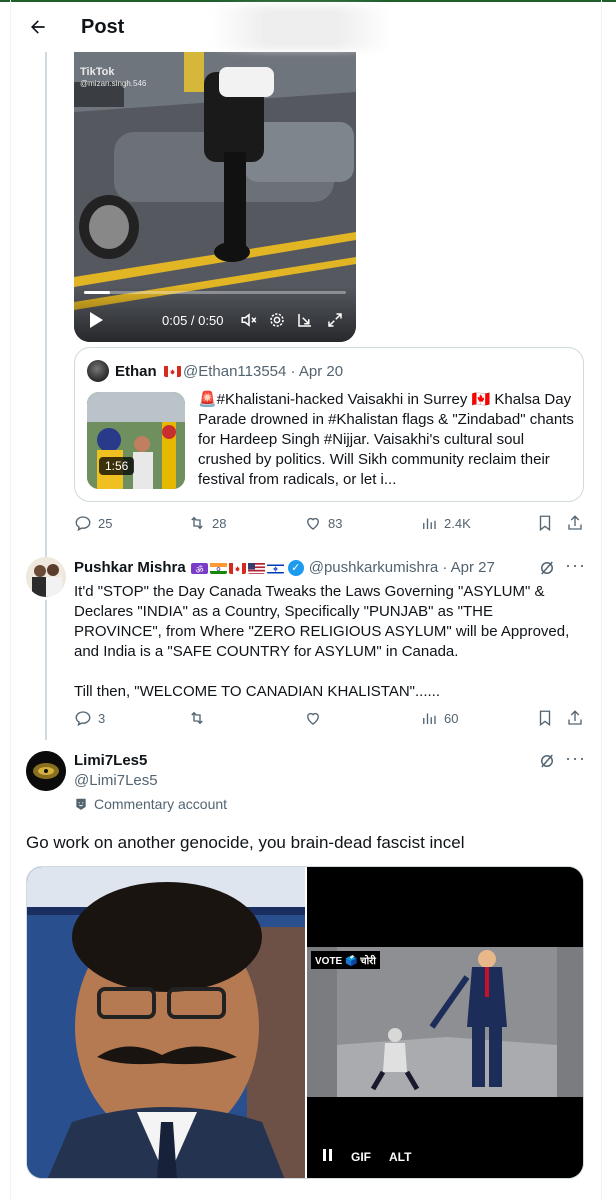  I want to click on settings-button, so click(277, 320).